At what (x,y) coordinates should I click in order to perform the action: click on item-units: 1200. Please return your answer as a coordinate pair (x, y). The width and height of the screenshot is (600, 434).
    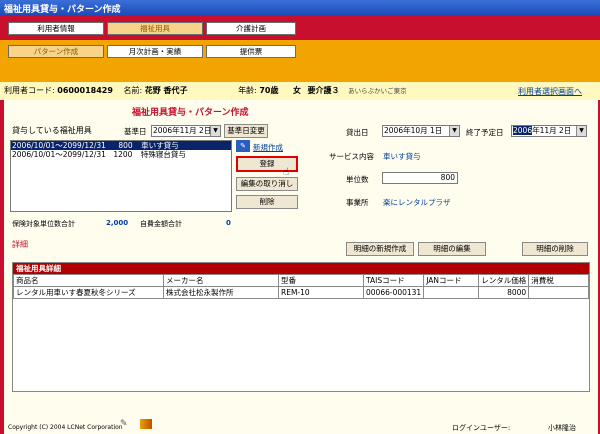
    Looking at the image, I should click on (123, 154).